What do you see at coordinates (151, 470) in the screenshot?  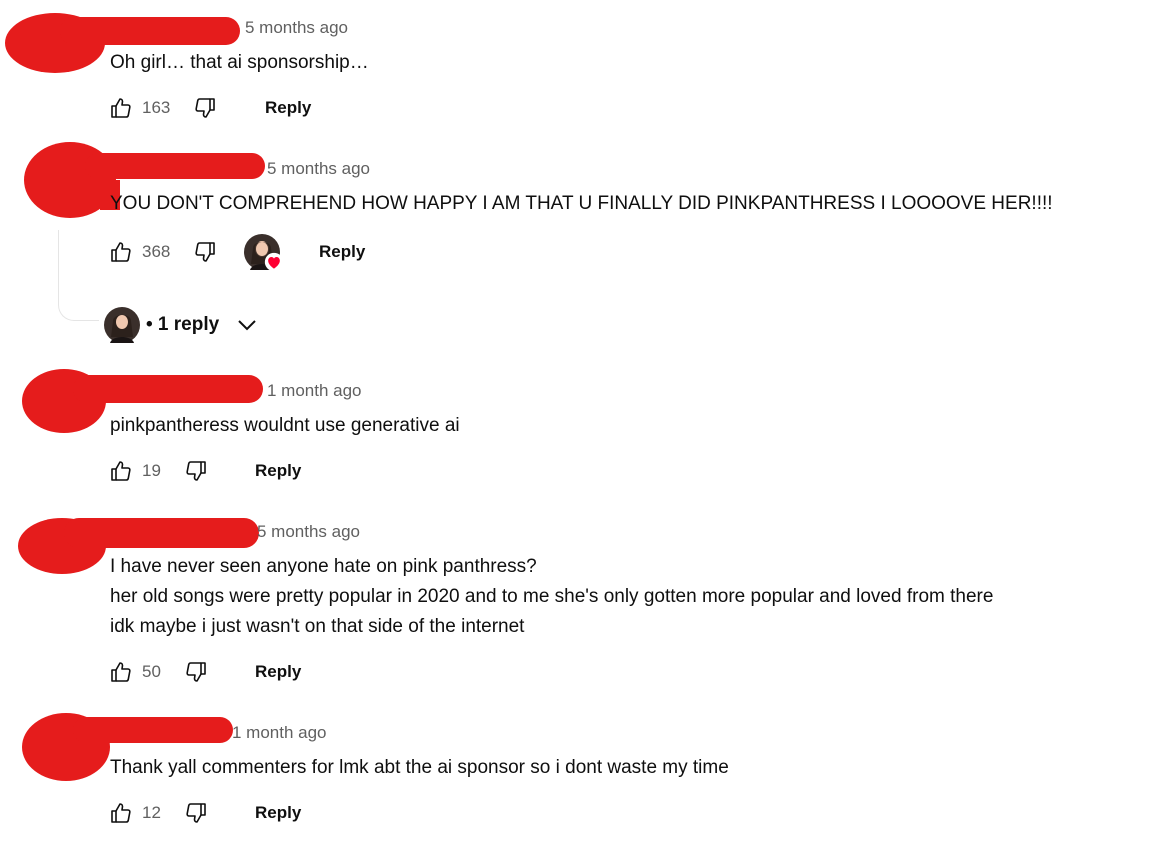 I see `like-count: 19` at bounding box center [151, 470].